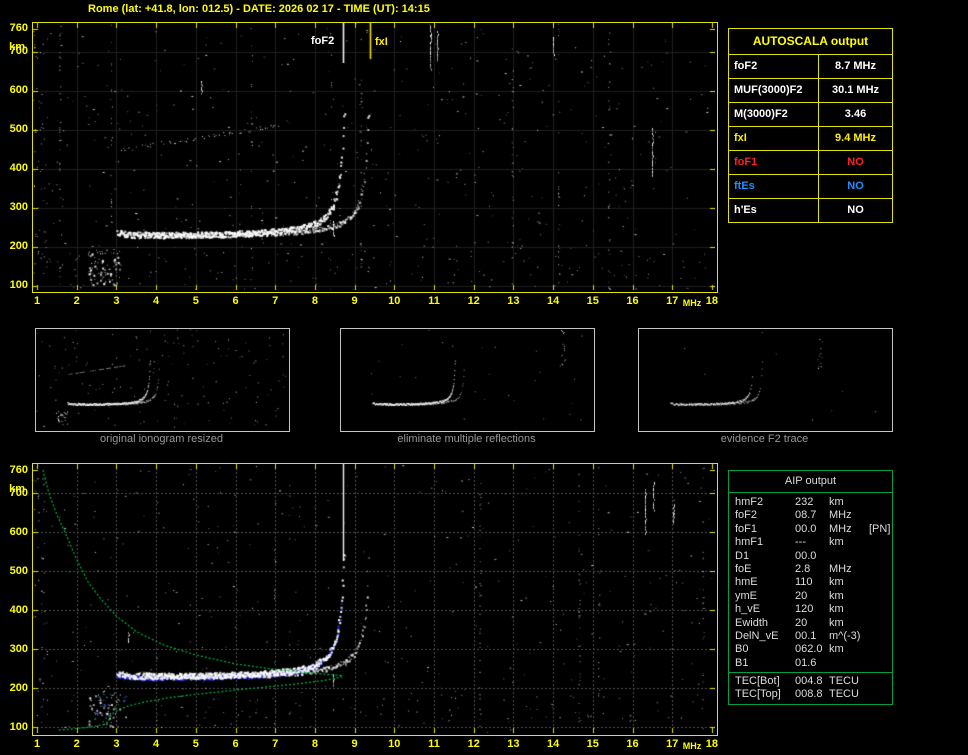 The height and width of the screenshot is (755, 968). What do you see at coordinates (743, 568) in the screenshot?
I see `aip-param-name: foE` at bounding box center [743, 568].